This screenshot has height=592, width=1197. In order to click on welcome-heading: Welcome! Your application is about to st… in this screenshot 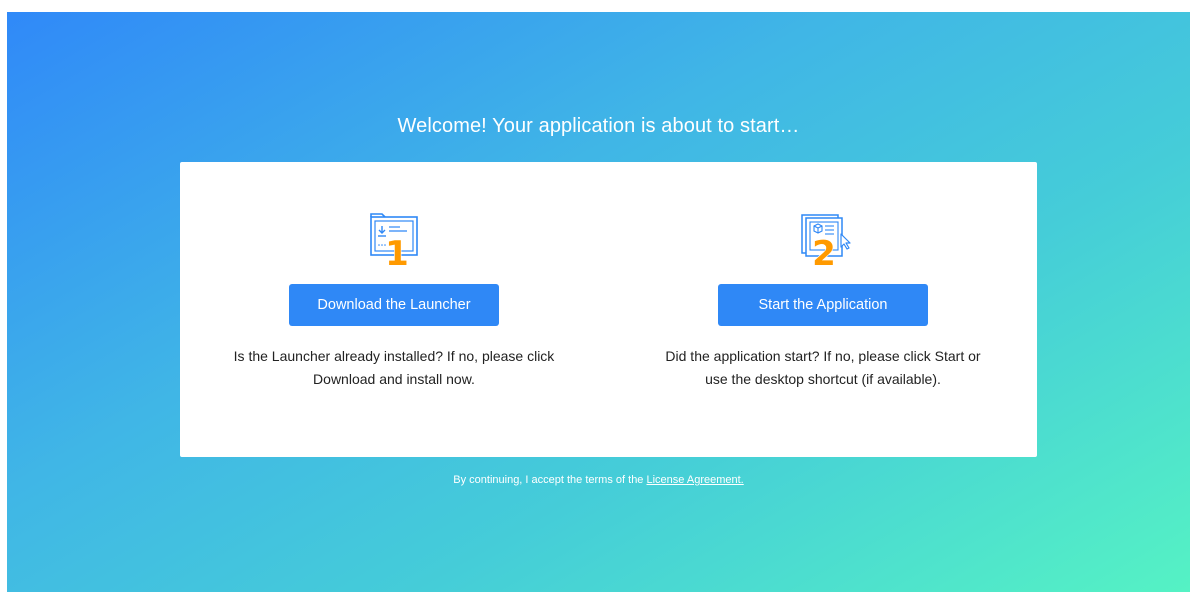, I will do `click(598, 126)`.